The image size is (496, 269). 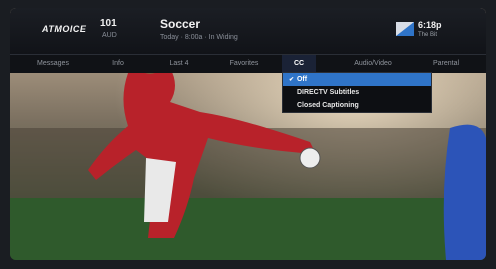 What do you see at coordinates (64, 29) in the screenshot?
I see `provider-logo: ATMOICE` at bounding box center [64, 29].